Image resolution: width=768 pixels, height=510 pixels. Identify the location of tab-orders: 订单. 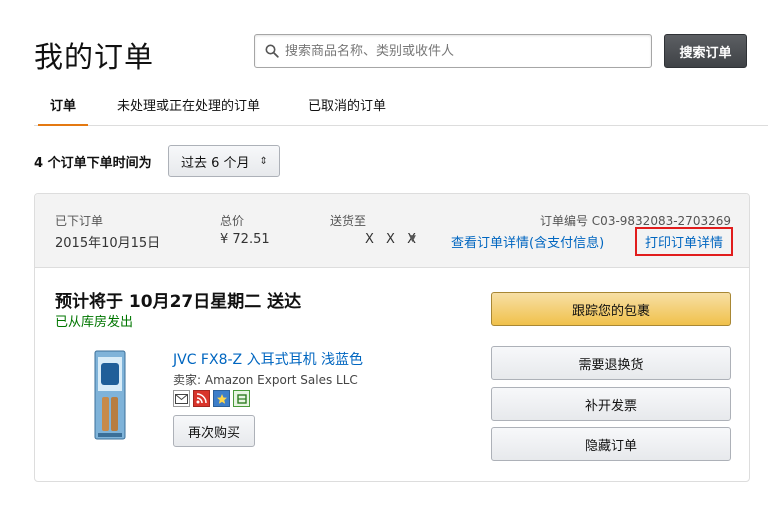
(63, 111).